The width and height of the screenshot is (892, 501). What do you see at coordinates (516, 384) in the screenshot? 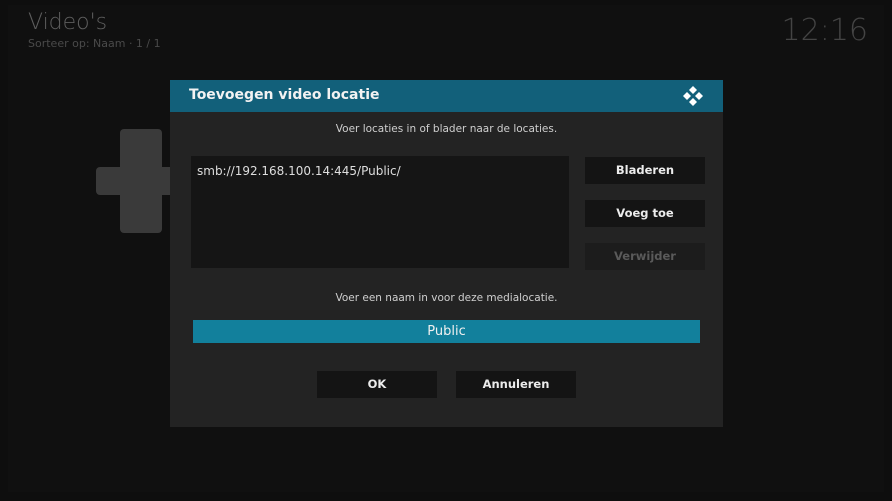
I see `cancel-button: Annuleren` at bounding box center [516, 384].